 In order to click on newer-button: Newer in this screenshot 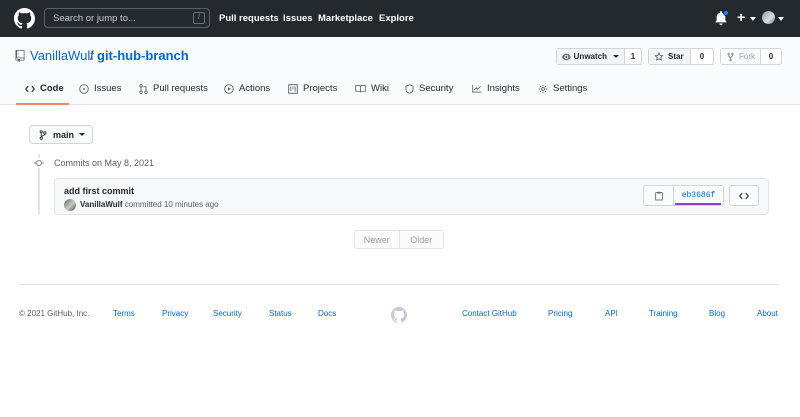, I will do `click(377, 239)`.